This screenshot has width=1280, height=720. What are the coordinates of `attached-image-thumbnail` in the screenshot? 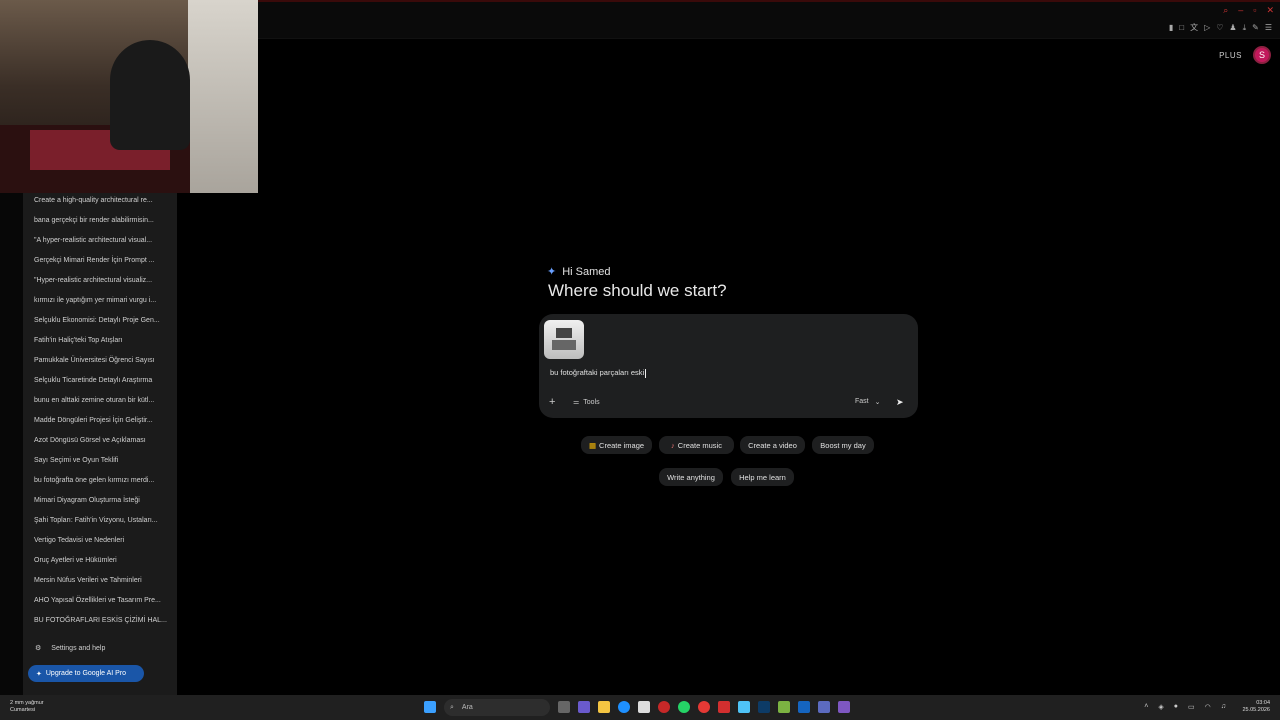 It's located at (564, 339).